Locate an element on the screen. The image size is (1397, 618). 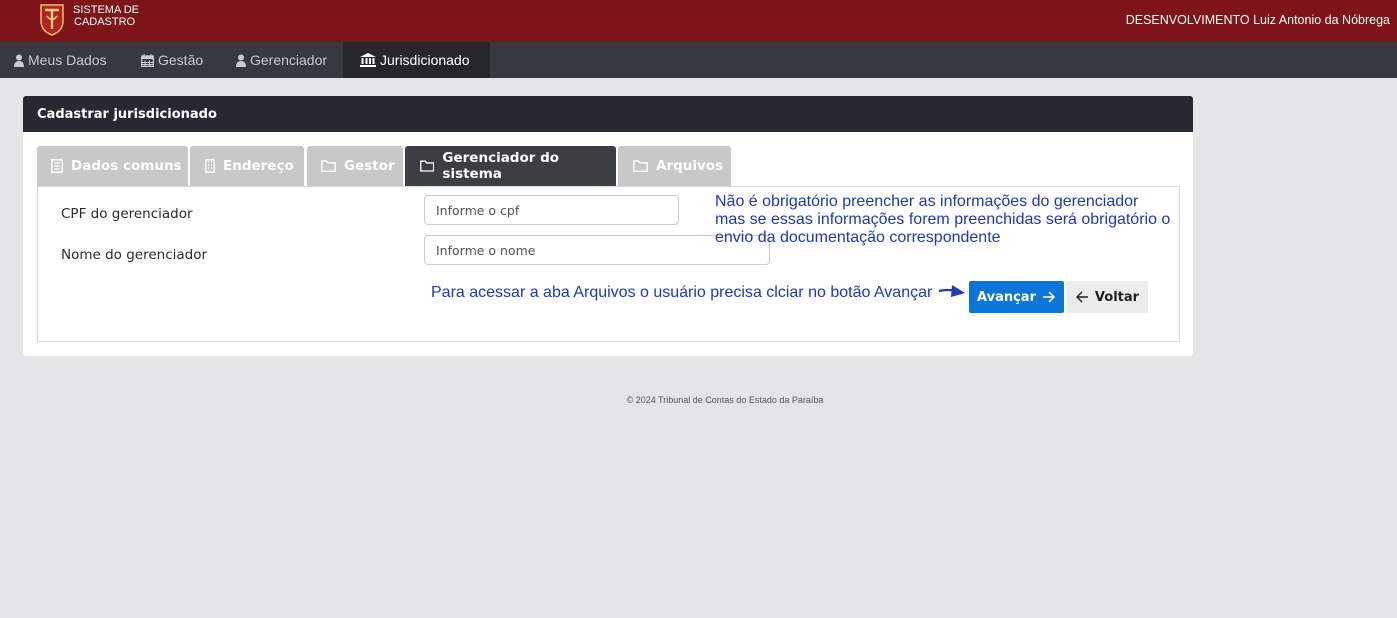
tab-label: Dados comuns is located at coordinates (126, 166).